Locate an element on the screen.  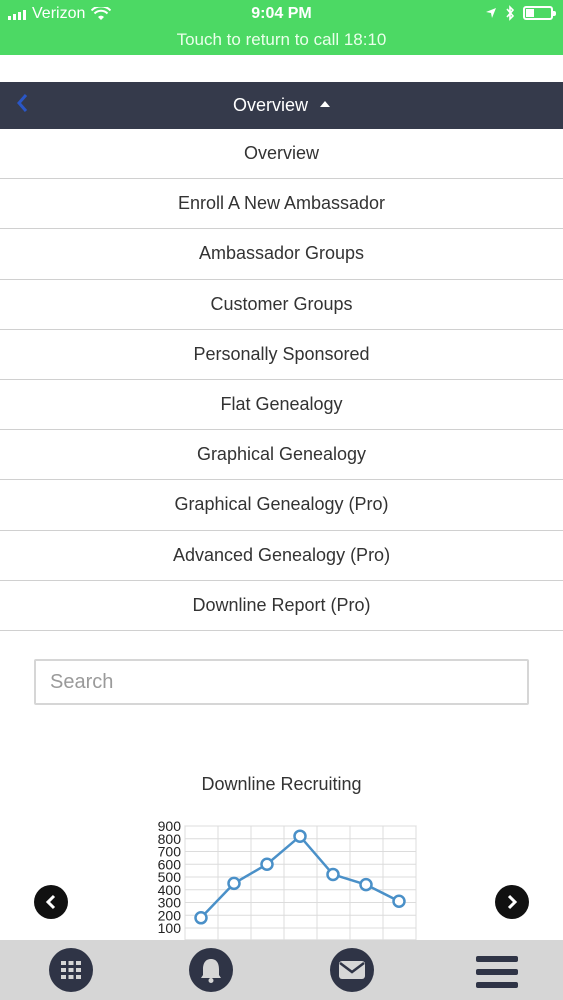
previous-chart-button is located at coordinates (51, 902).